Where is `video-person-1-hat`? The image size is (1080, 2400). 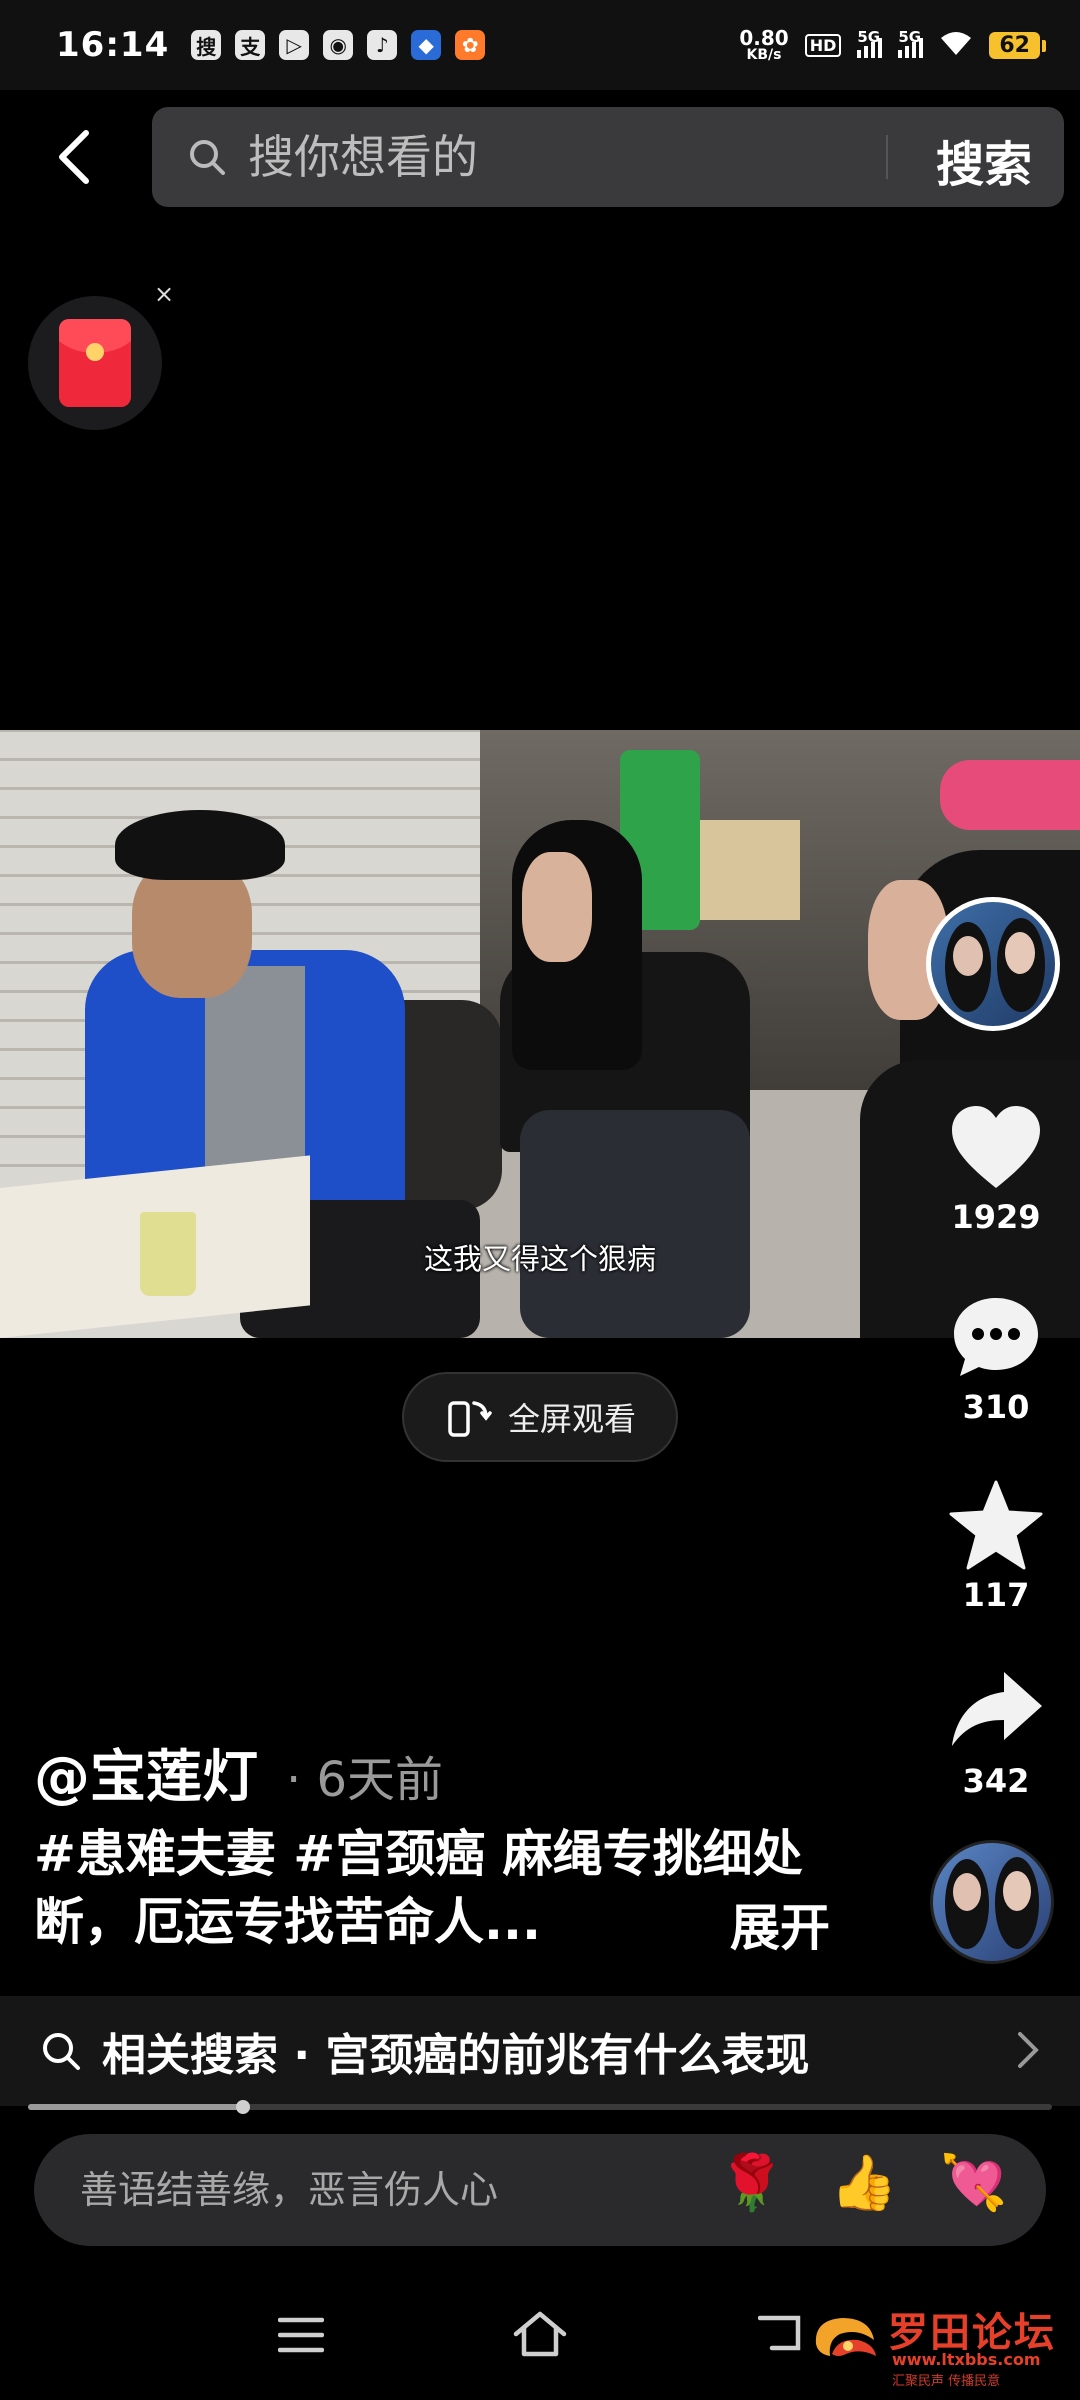
video-person-1-hat is located at coordinates (200, 845).